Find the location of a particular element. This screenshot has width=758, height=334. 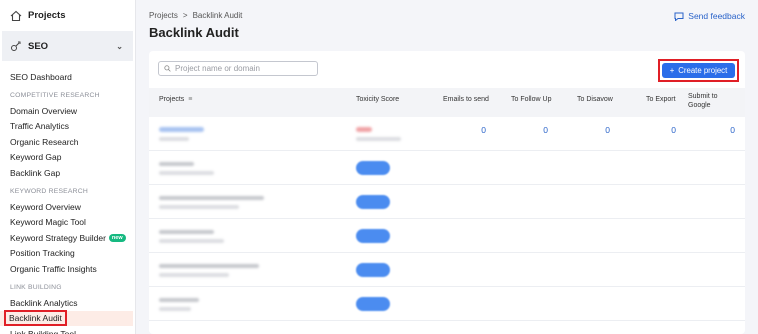

seo-toolkit-toggle: SEO ⌄ is located at coordinates (67, 46).